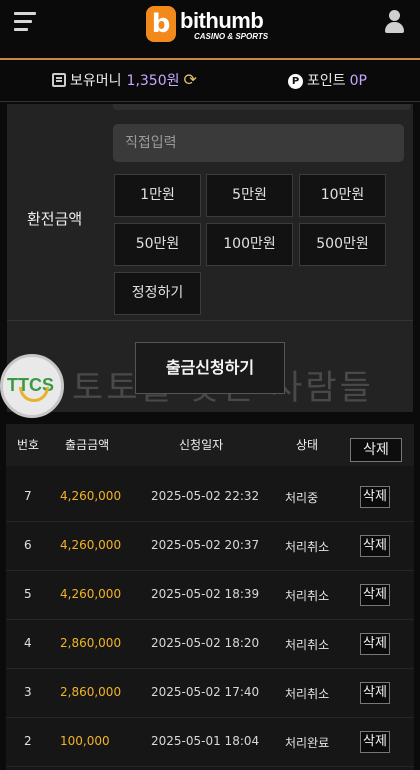  What do you see at coordinates (59, 80) in the screenshot?
I see `wallet-icon` at bounding box center [59, 80].